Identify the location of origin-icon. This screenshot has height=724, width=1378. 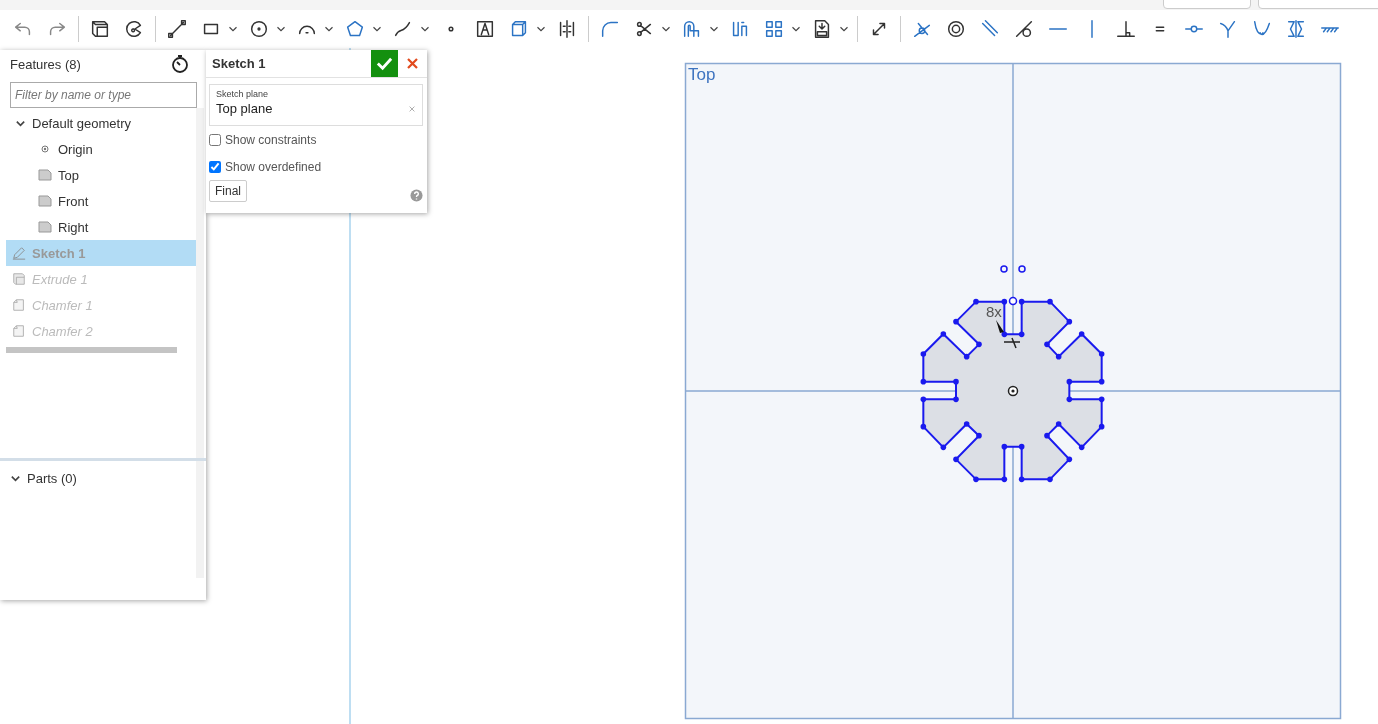
(1013, 391).